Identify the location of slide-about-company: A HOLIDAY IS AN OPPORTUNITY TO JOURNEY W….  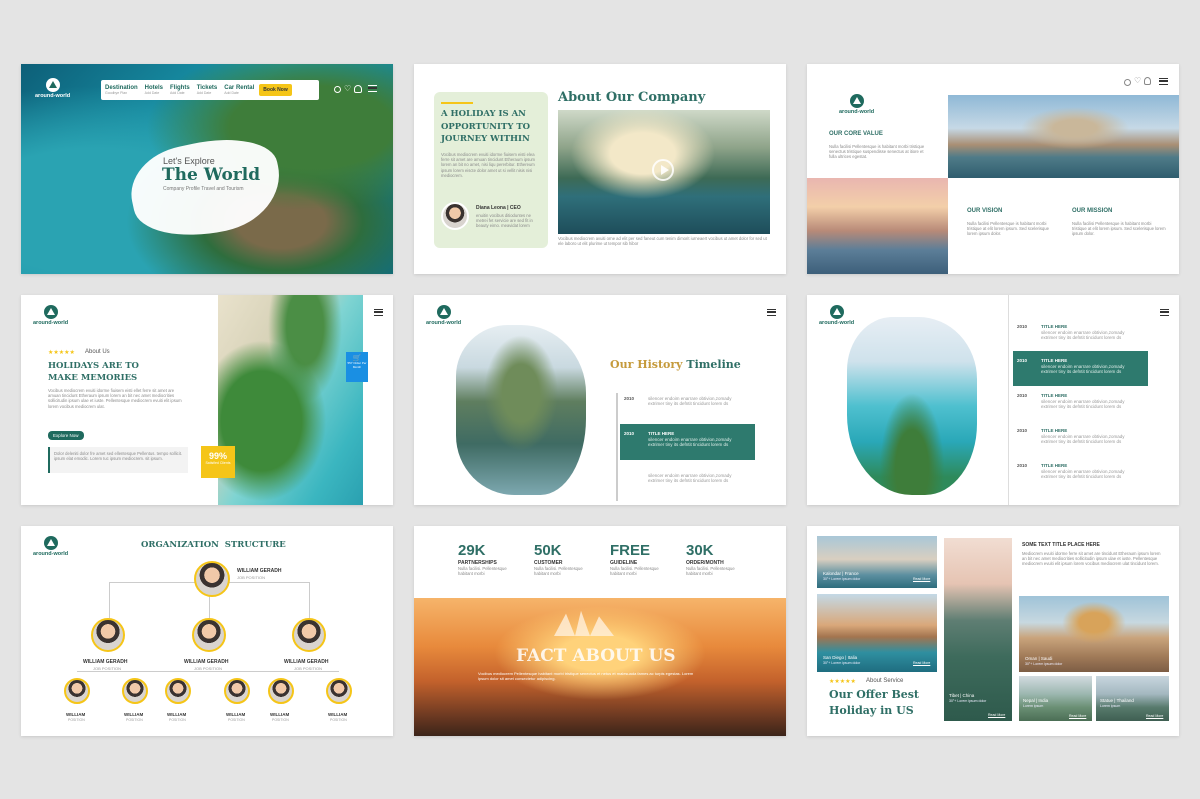
(600, 169).